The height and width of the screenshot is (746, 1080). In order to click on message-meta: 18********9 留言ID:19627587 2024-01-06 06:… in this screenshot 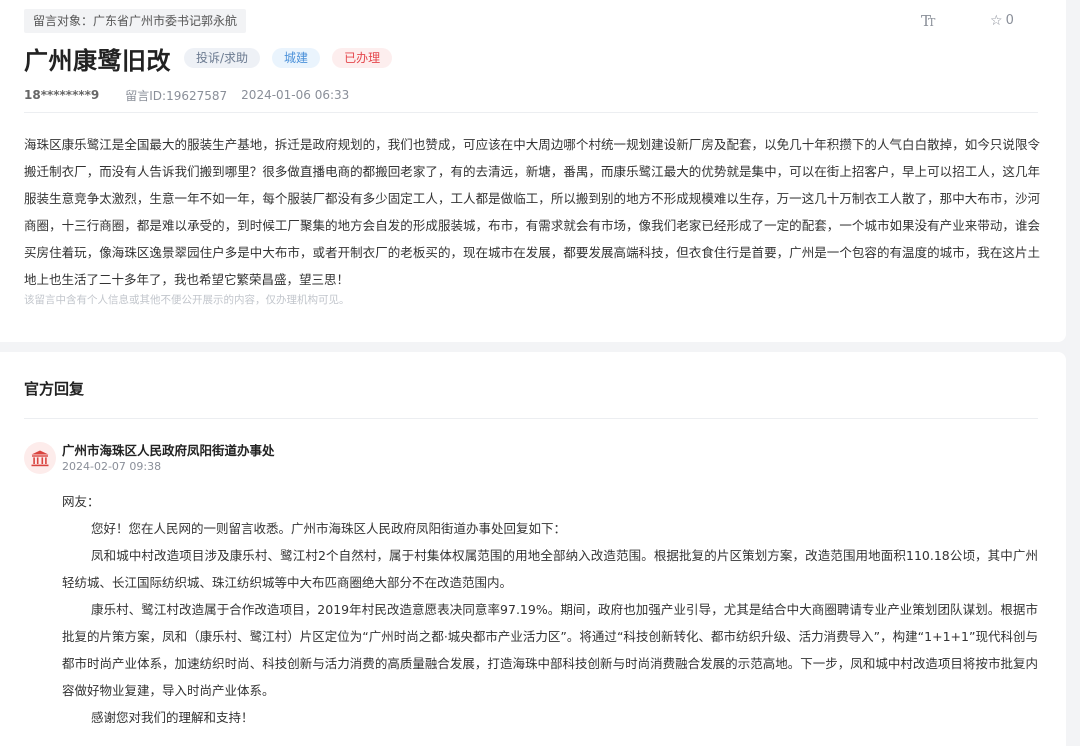, I will do `click(186, 95)`.